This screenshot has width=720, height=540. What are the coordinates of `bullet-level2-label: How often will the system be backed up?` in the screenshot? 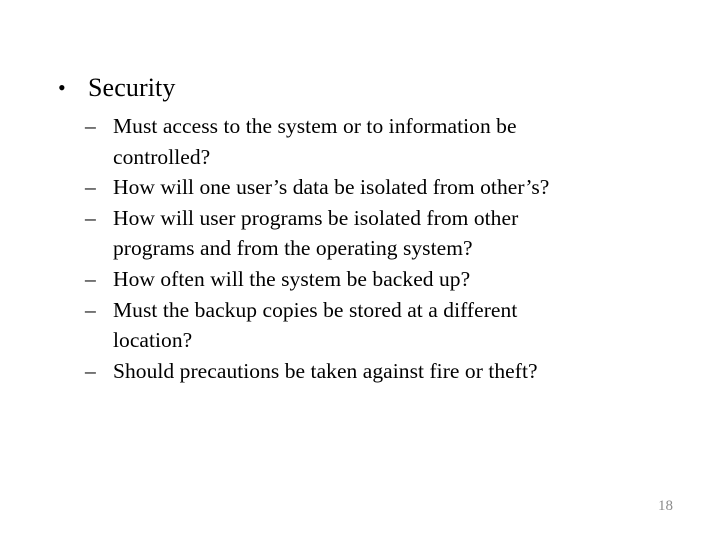 It's located at (292, 278).